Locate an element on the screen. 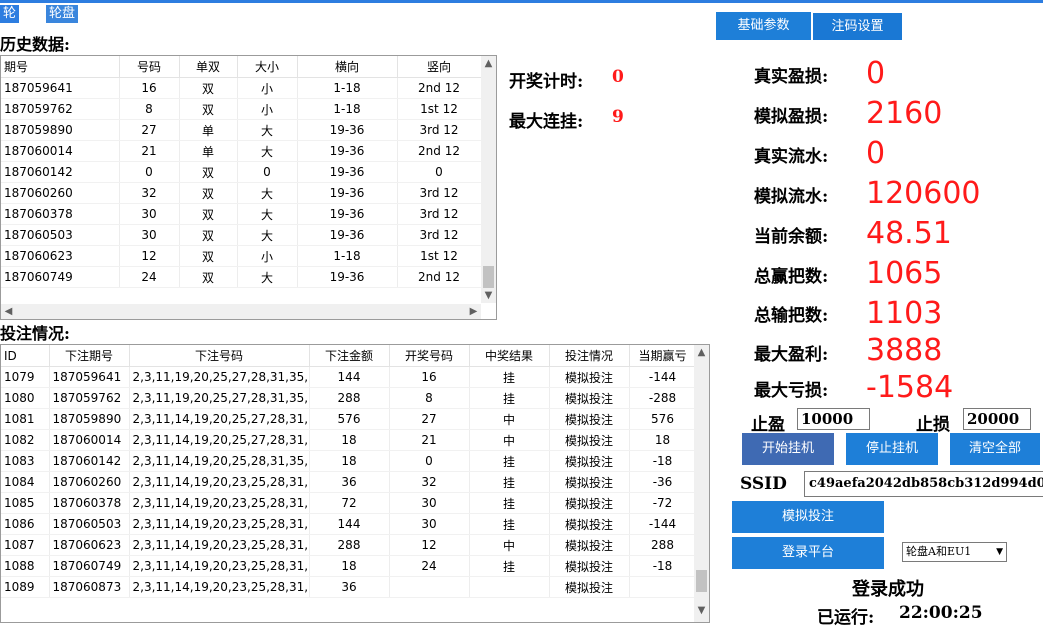  table-row: 187060378 30 双大 19-36 3rd 12 is located at coordinates (241, 214).